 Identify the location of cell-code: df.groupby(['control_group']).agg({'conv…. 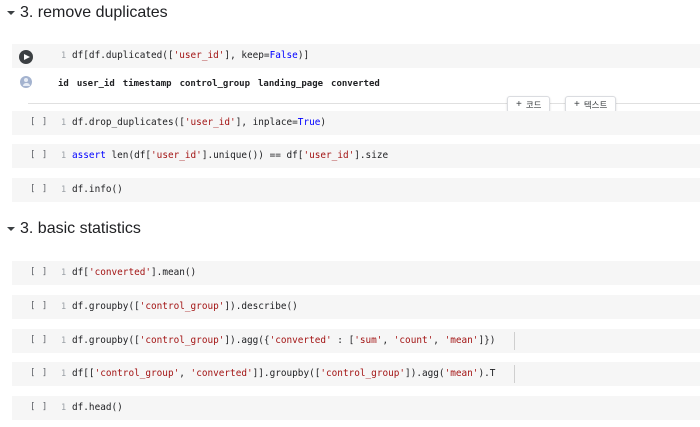
(283, 340).